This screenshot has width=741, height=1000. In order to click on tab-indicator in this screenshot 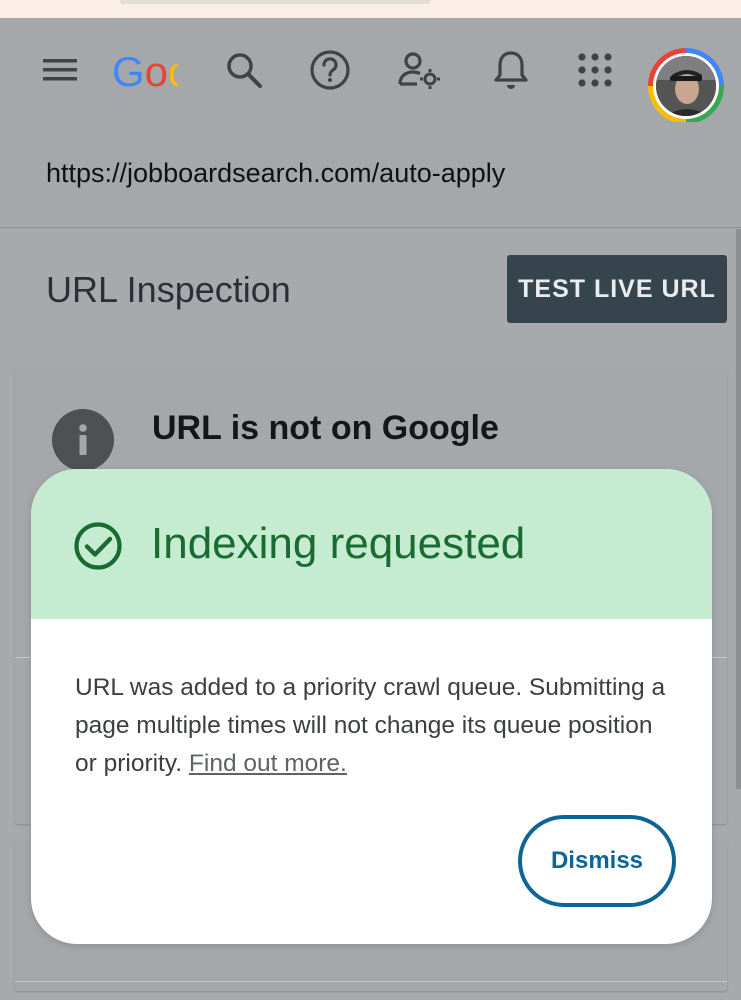, I will do `click(275, 2)`.